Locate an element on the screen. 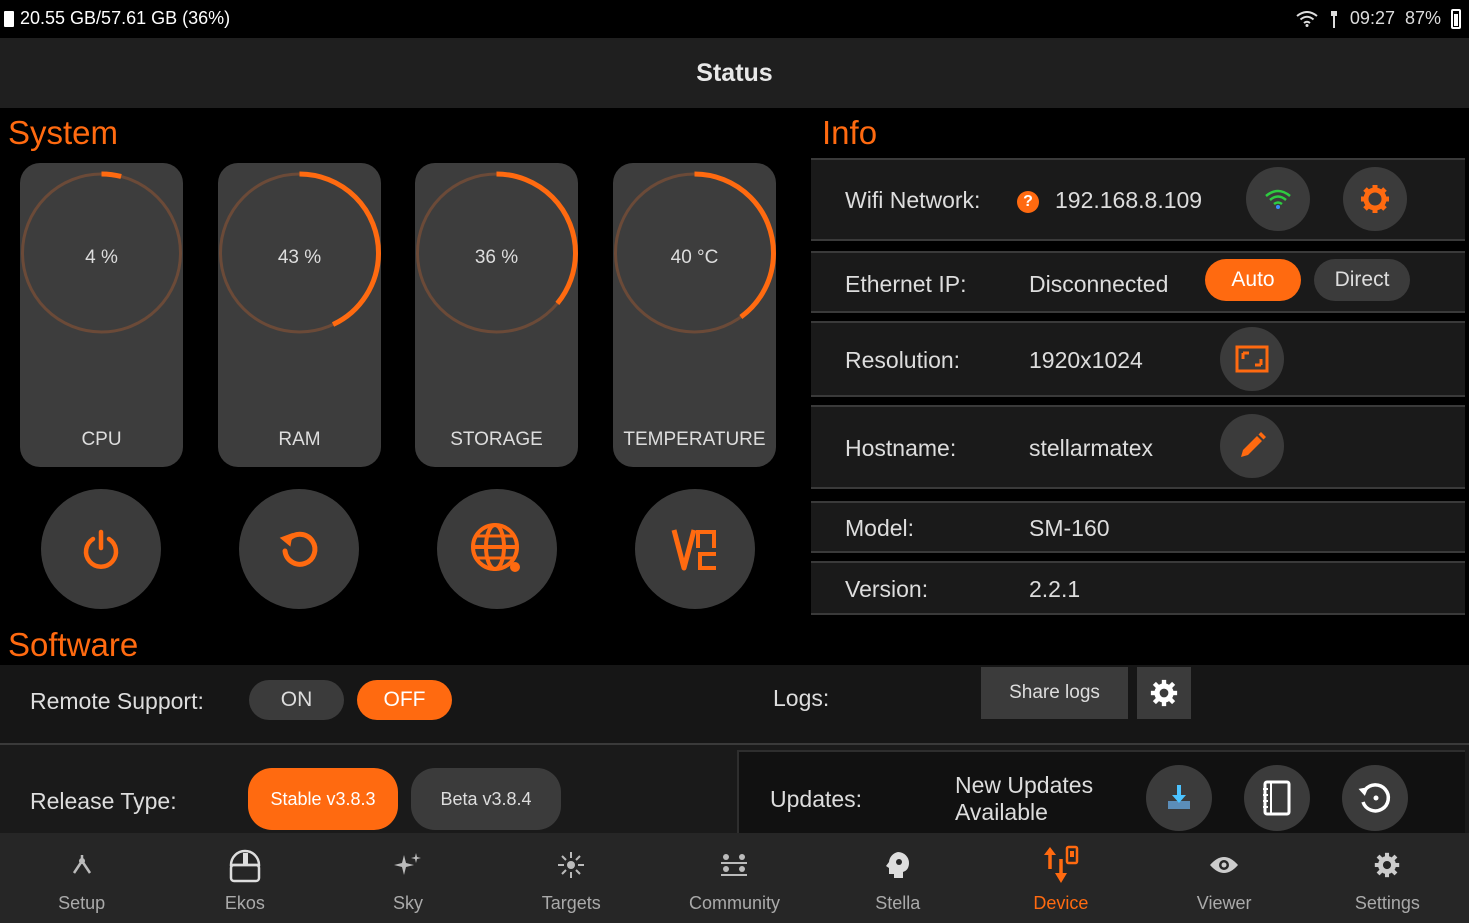 The height and width of the screenshot is (923, 1469). community-icon is located at coordinates (734, 865).